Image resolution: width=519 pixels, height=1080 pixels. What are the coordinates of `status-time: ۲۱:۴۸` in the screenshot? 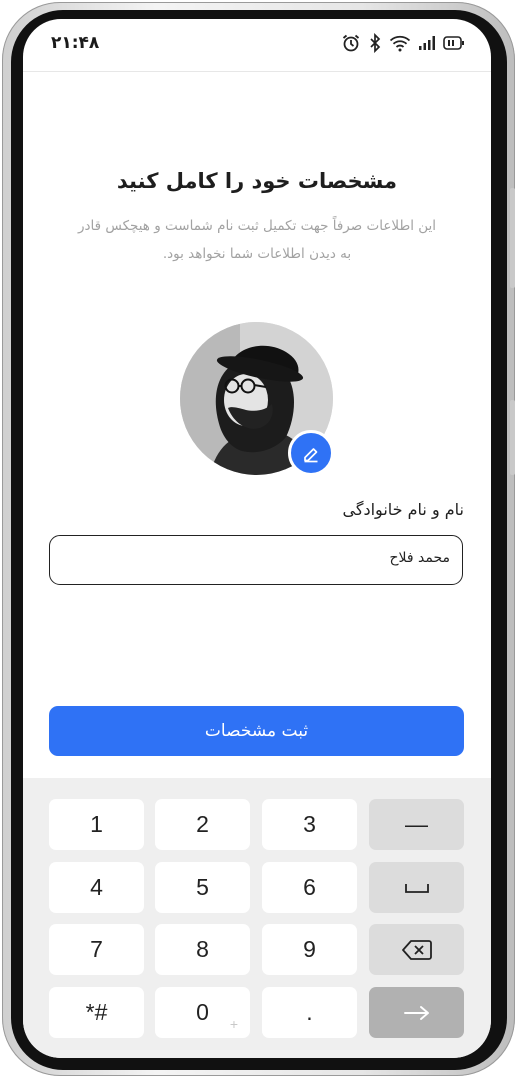 It's located at (75, 43).